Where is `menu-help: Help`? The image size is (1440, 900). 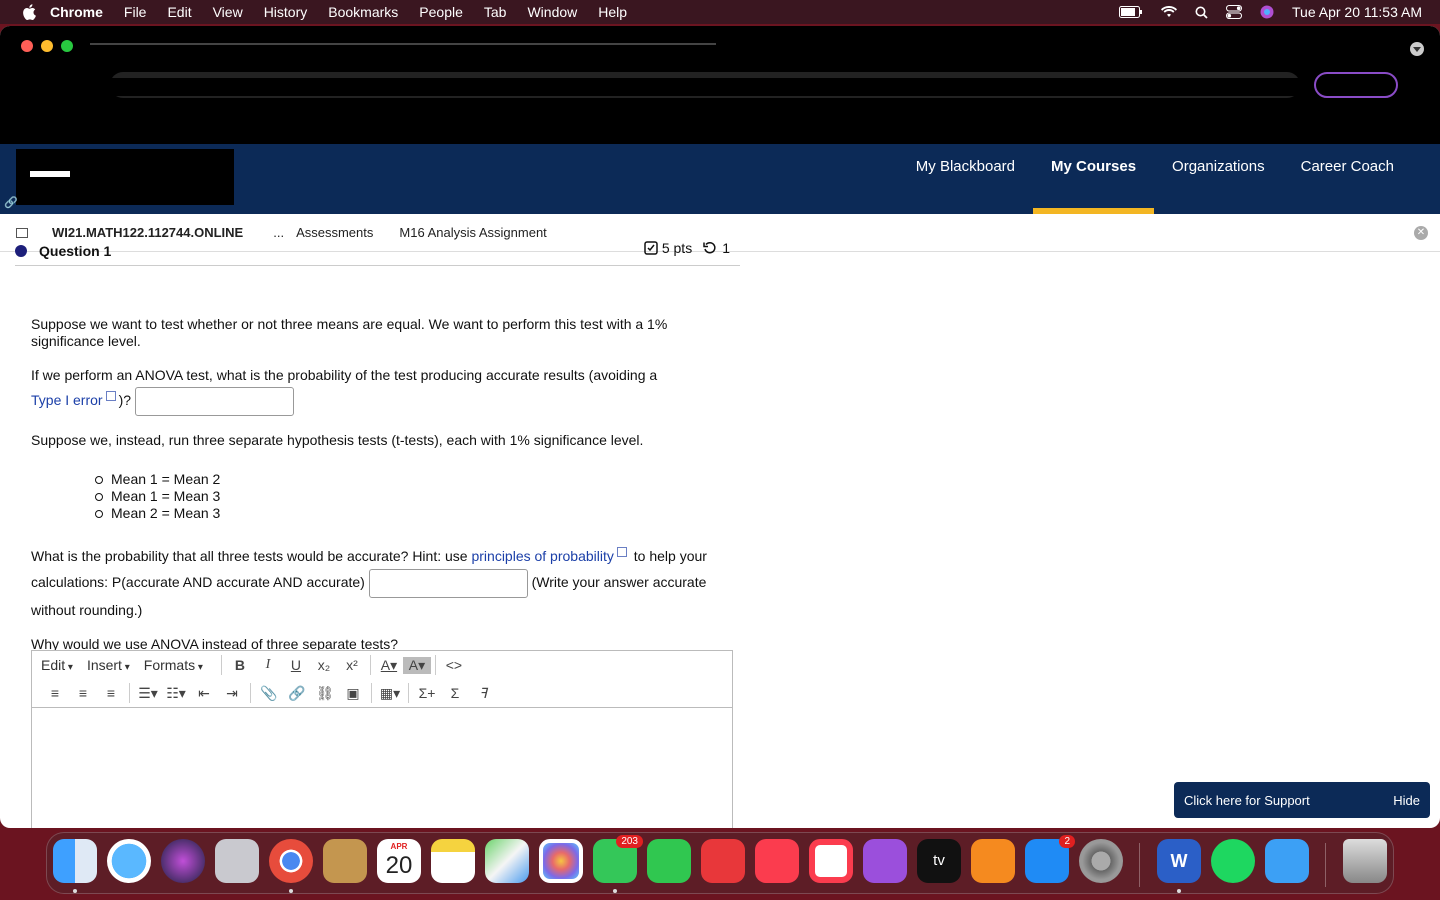 menu-help: Help is located at coordinates (612, 12).